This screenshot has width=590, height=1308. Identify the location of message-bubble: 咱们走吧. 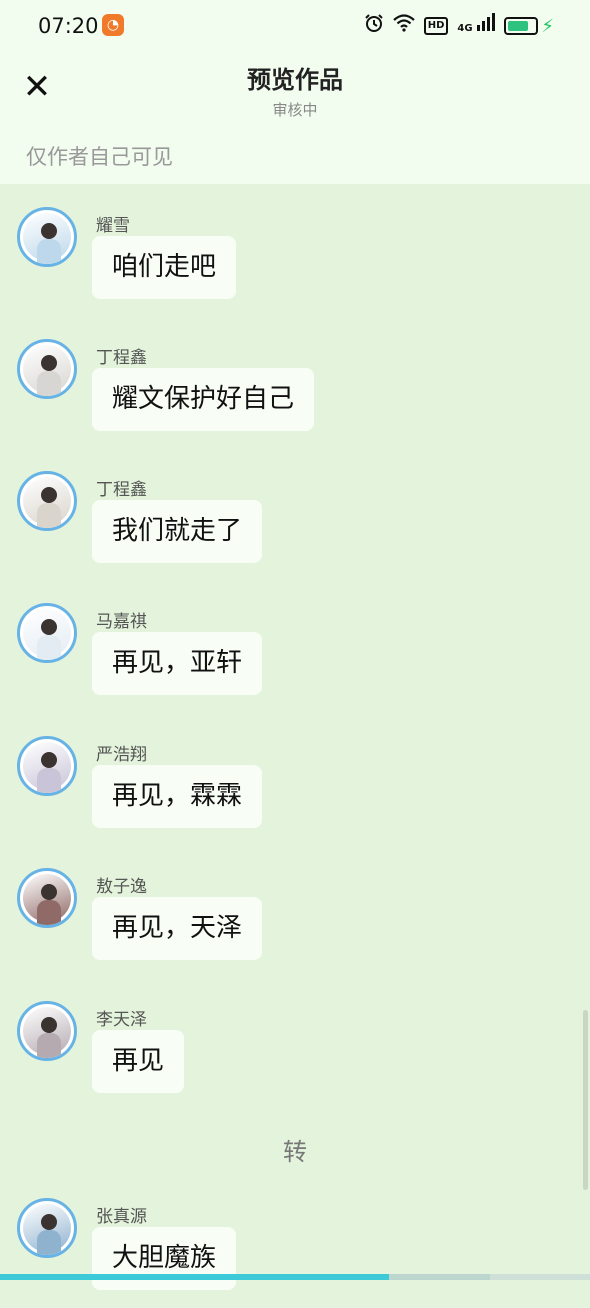
(164, 267).